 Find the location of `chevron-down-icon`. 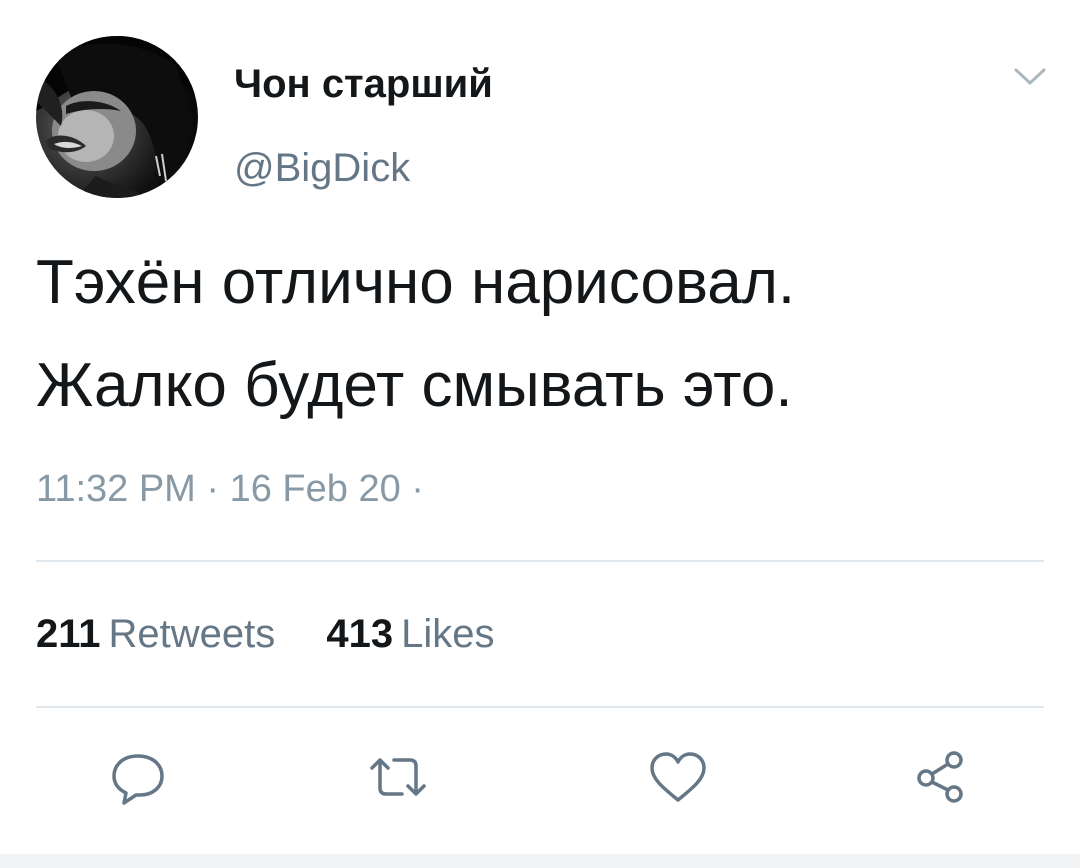

chevron-down-icon is located at coordinates (1030, 76).